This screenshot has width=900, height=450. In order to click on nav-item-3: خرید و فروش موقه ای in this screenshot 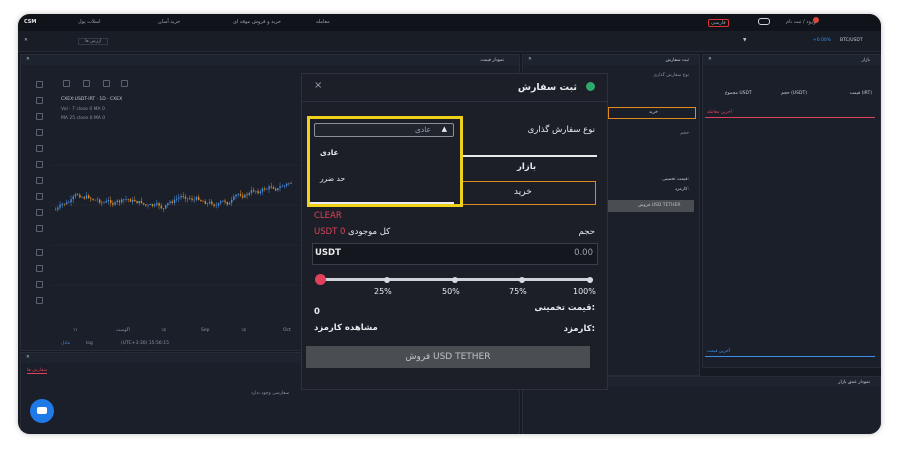, I will do `click(257, 22)`.